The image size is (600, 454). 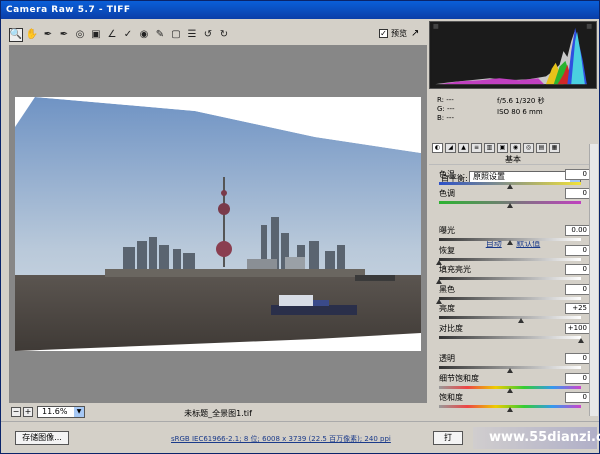 I want to click on graduated-filter-icon: ▢, so click(x=176, y=35).